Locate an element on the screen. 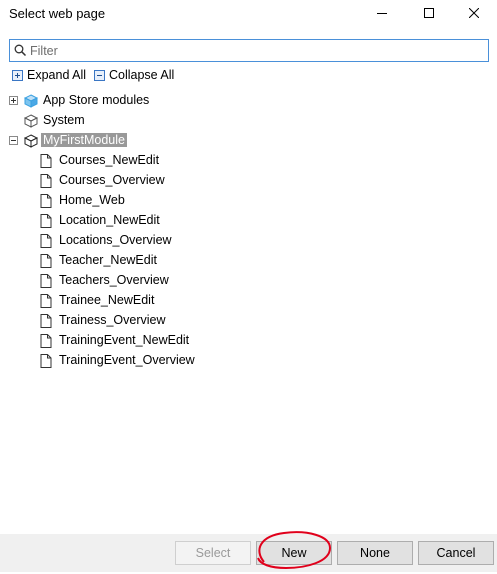 The width and height of the screenshot is (497, 574). tree-node-page: Courses_Overview is located at coordinates (248, 181).